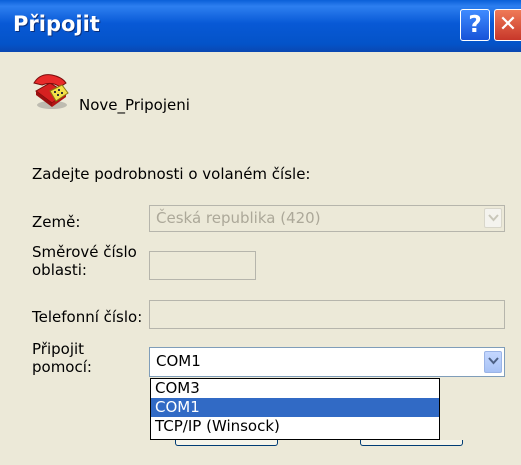 The width and height of the screenshot is (521, 465). Describe the element at coordinates (58, 349) in the screenshot. I see `connect-using-label-line1: Připojit` at that location.